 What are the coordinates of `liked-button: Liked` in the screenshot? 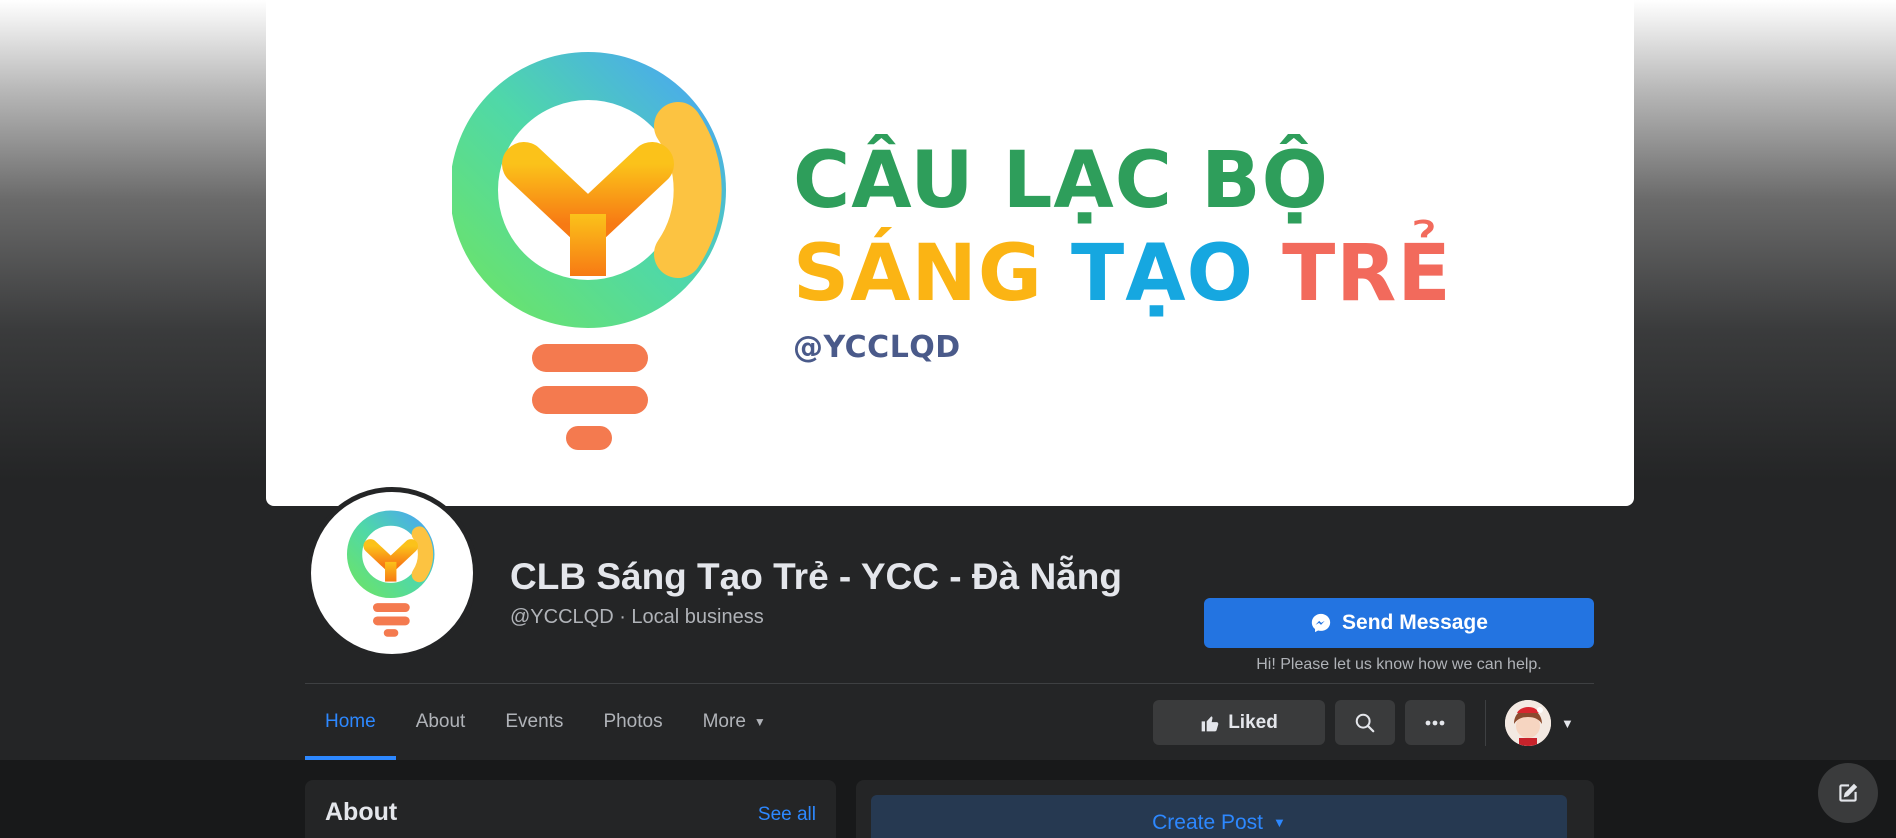 It's located at (1239, 722).